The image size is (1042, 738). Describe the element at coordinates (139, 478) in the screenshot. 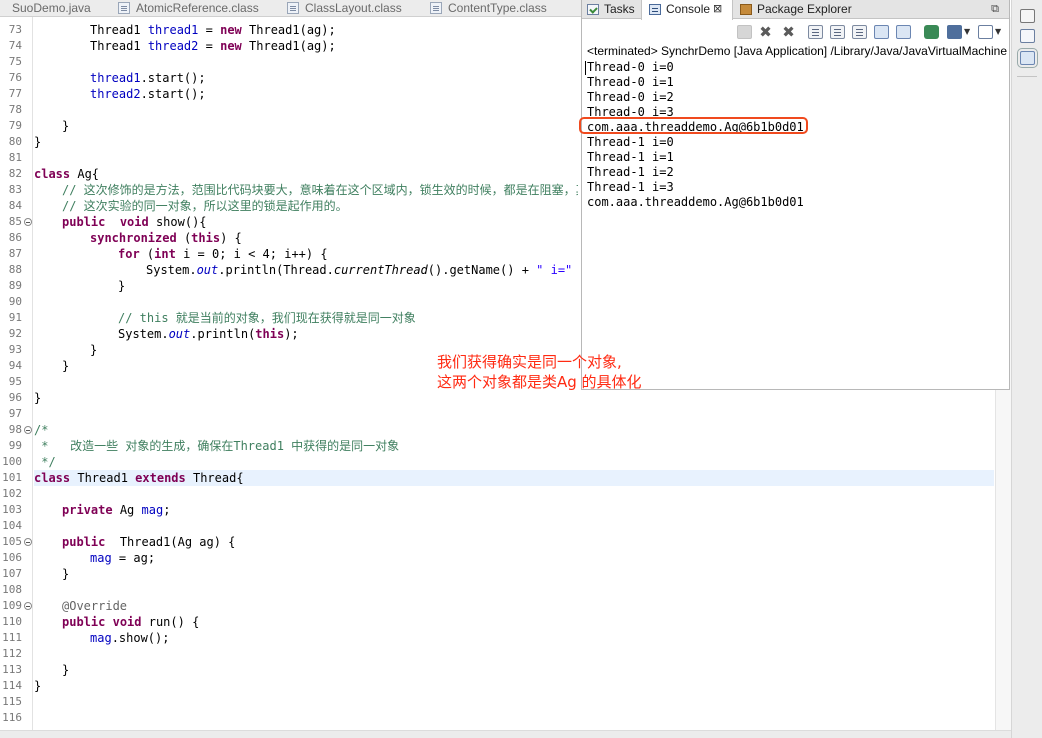

I see `code-line-101: class Thread1 extends Thread{` at that location.